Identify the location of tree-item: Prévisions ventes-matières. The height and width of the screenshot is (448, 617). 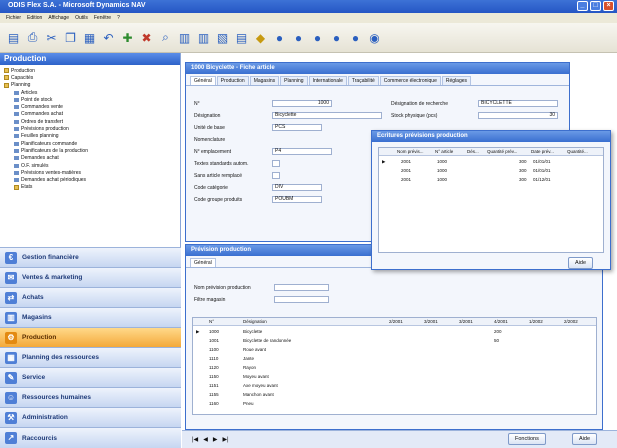
(90, 172).